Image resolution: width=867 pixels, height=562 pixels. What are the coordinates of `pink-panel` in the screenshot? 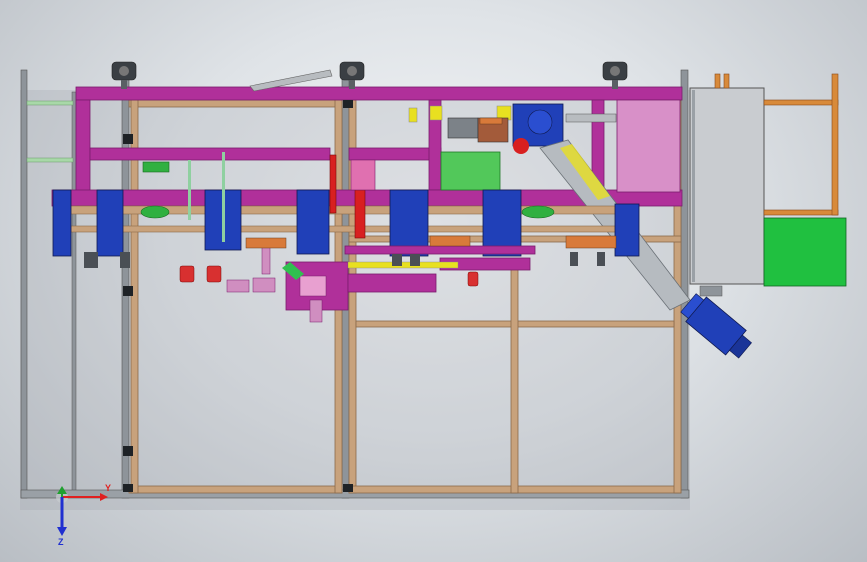 It's located at (648, 146).